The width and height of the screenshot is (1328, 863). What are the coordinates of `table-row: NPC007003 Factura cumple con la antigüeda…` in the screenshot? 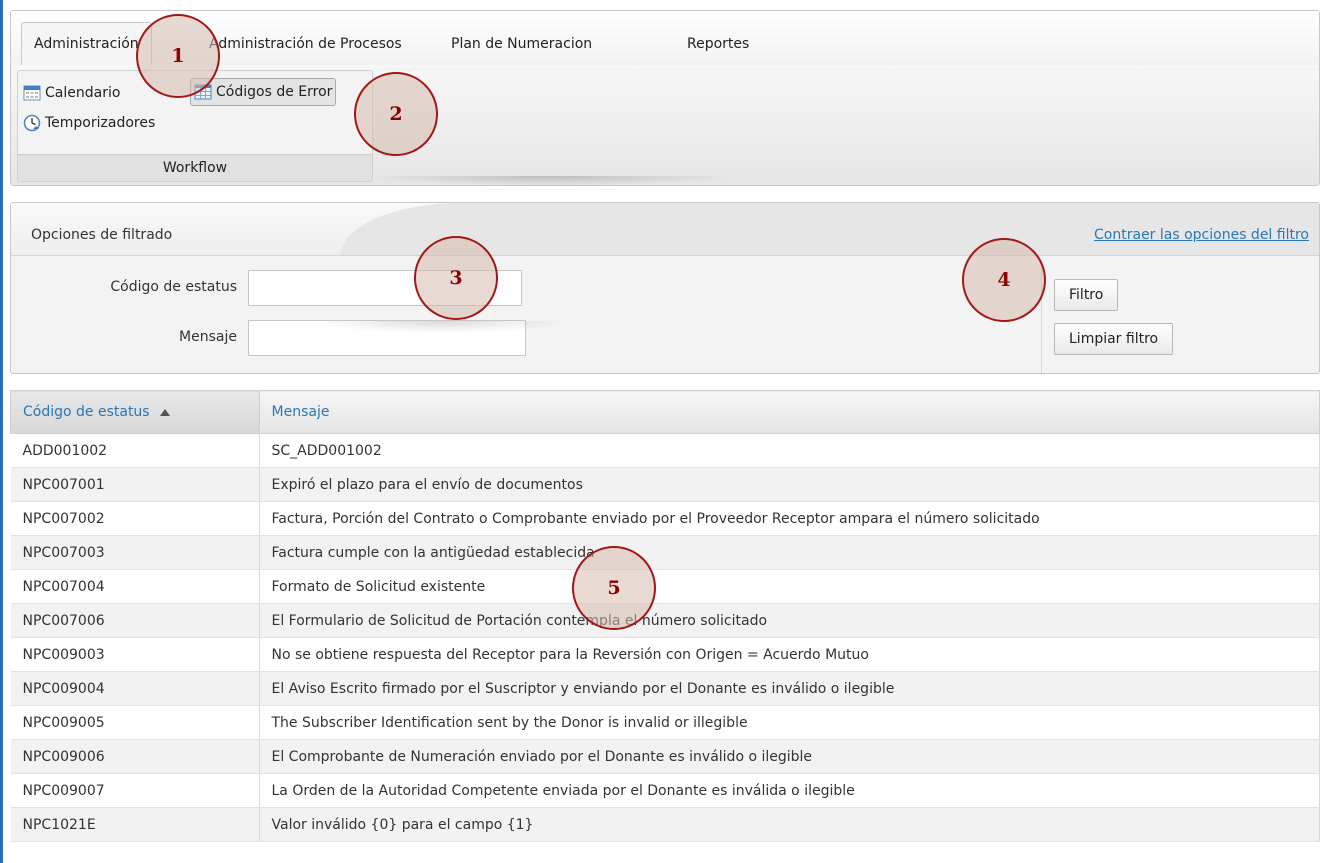 It's located at (665, 552).